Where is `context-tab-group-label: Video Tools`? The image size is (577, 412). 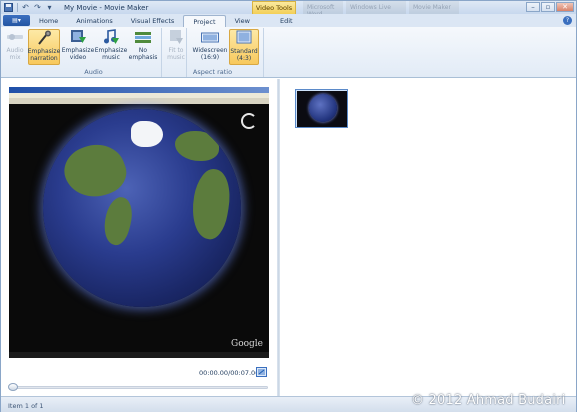
context-tab-group-label: Video Tools is located at coordinates (274, 7).